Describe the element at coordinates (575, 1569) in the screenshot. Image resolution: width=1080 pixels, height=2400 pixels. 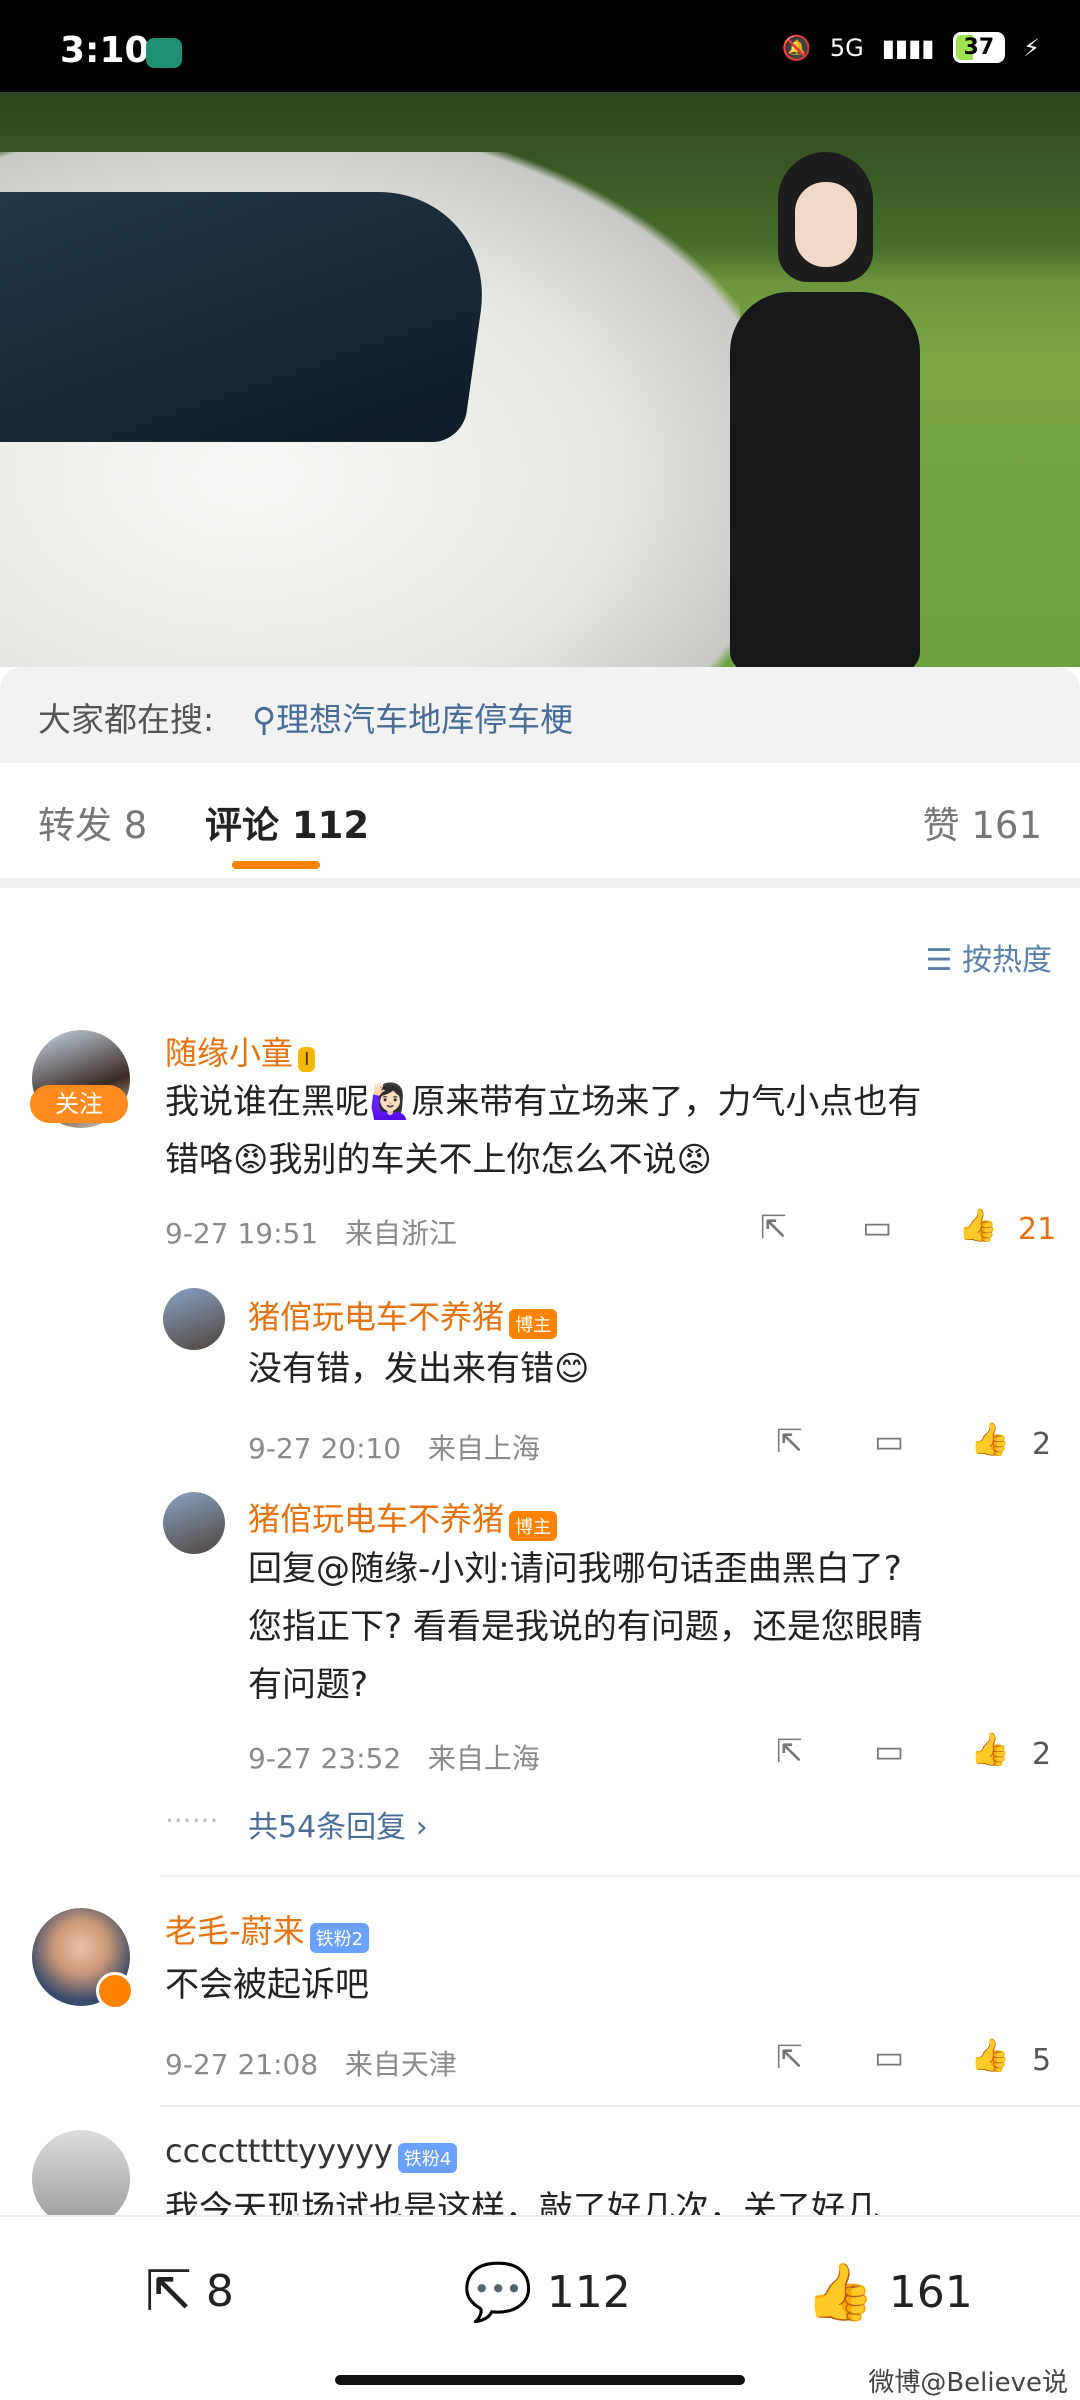
I see `reply-text-line: 回复@随缘-小刘:请问我哪句话歪曲黑白了?` at that location.